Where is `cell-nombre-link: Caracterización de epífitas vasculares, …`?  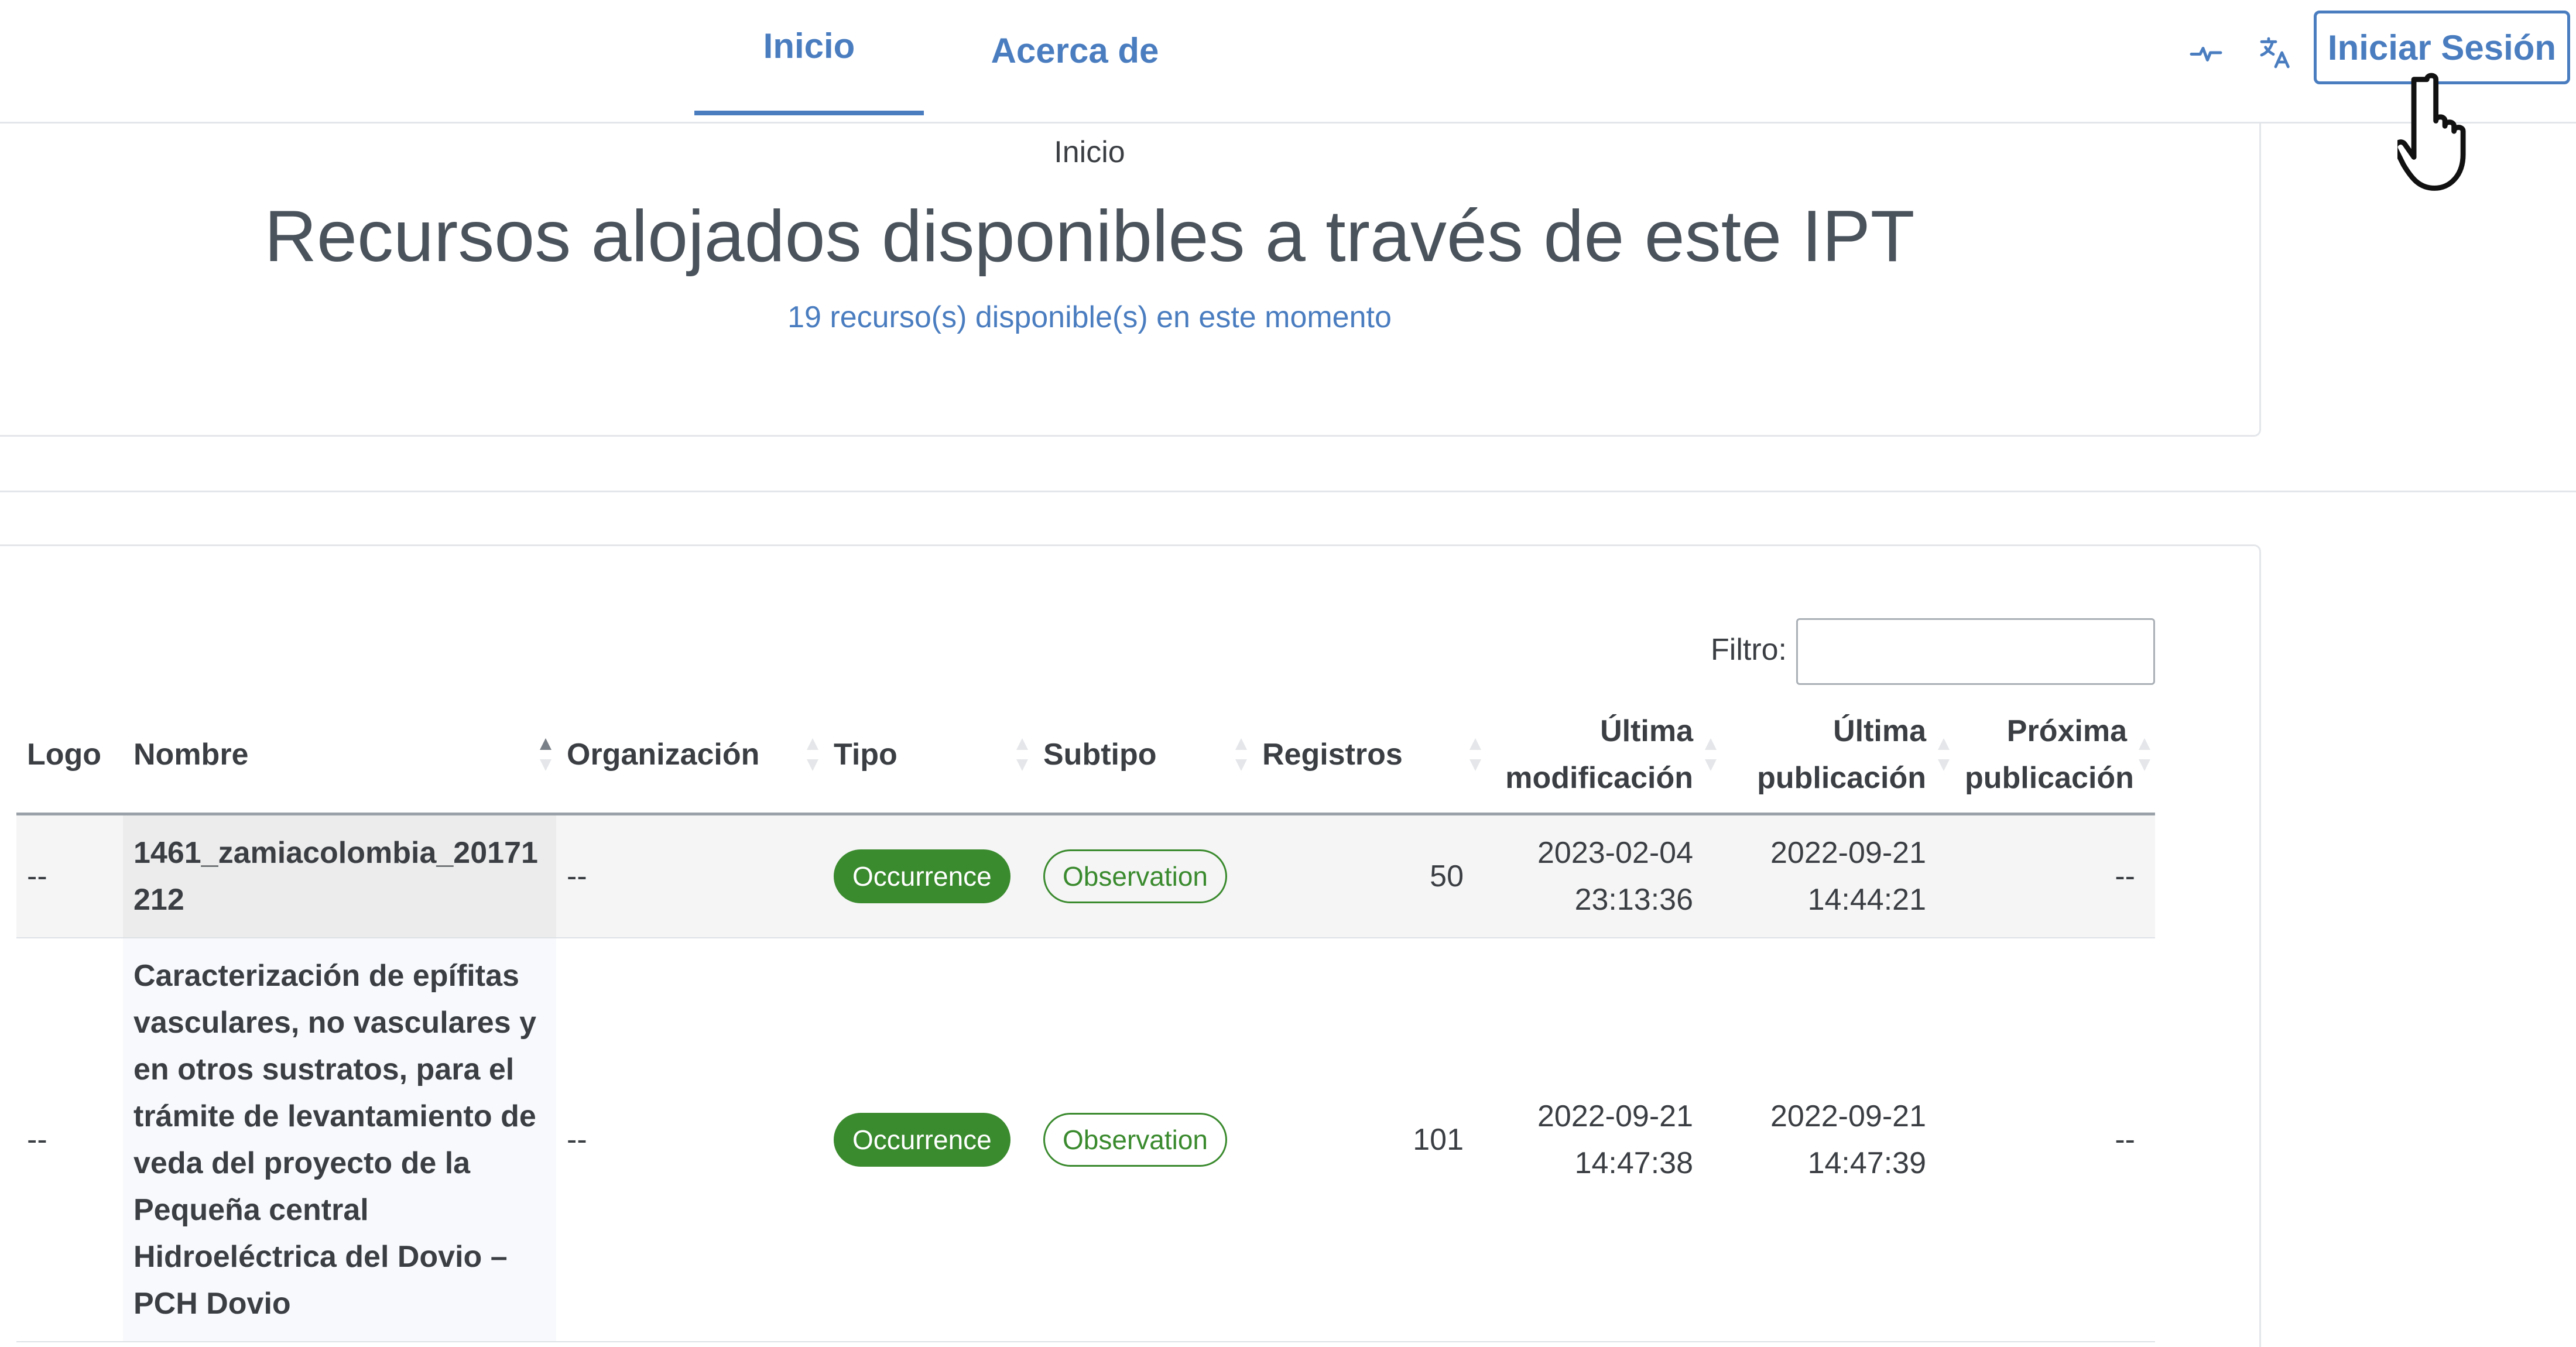 cell-nombre-link: Caracterización de epífitas vasculares, … is located at coordinates (339, 1140).